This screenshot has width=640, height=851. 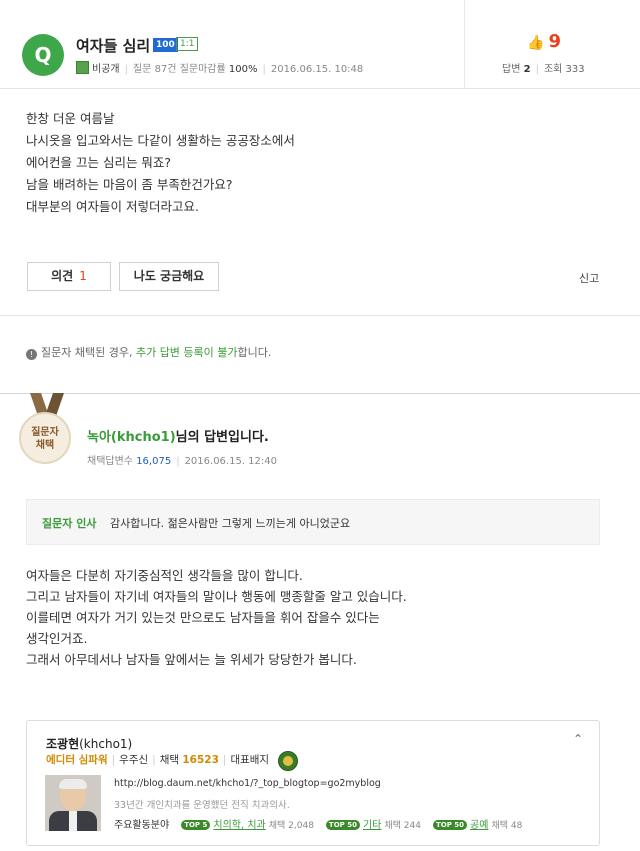 I want to click on question-date: 2016.06.15. 10:48, so click(x=317, y=69).